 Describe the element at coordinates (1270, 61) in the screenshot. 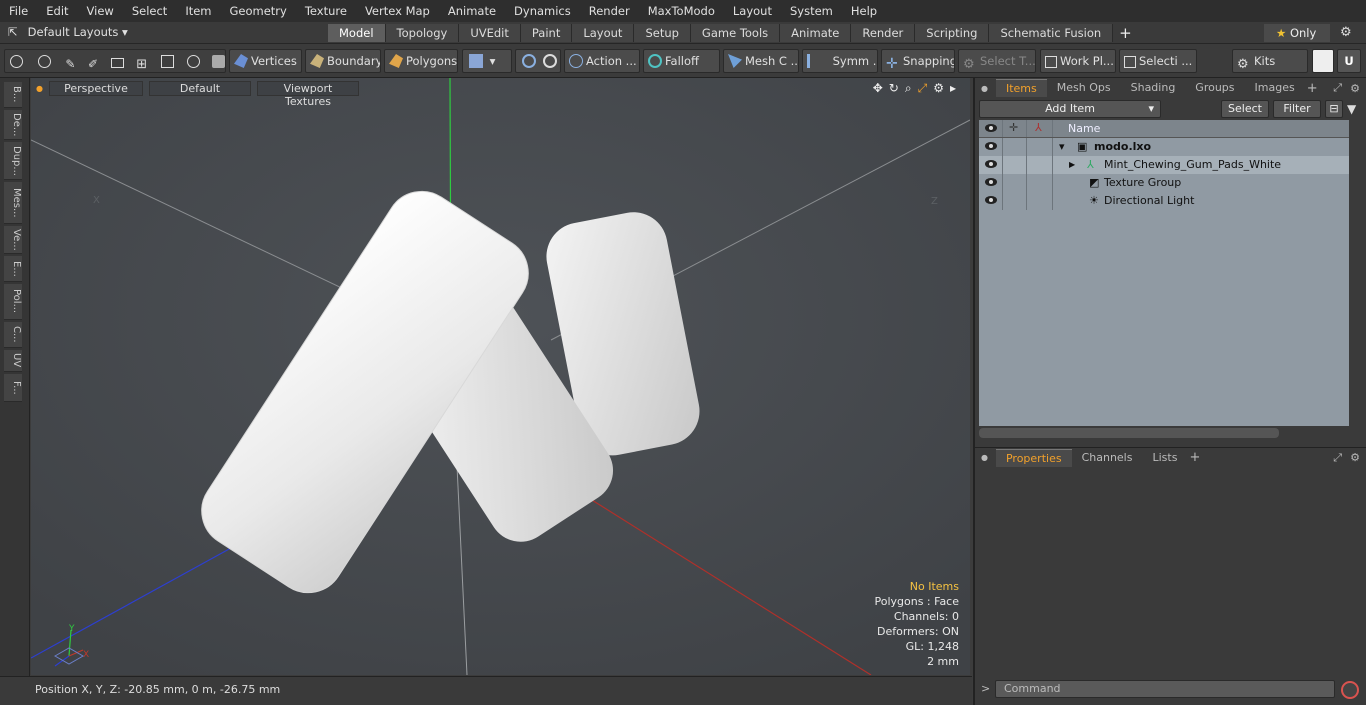

I see `kits-button: ⚙ Kits` at that location.